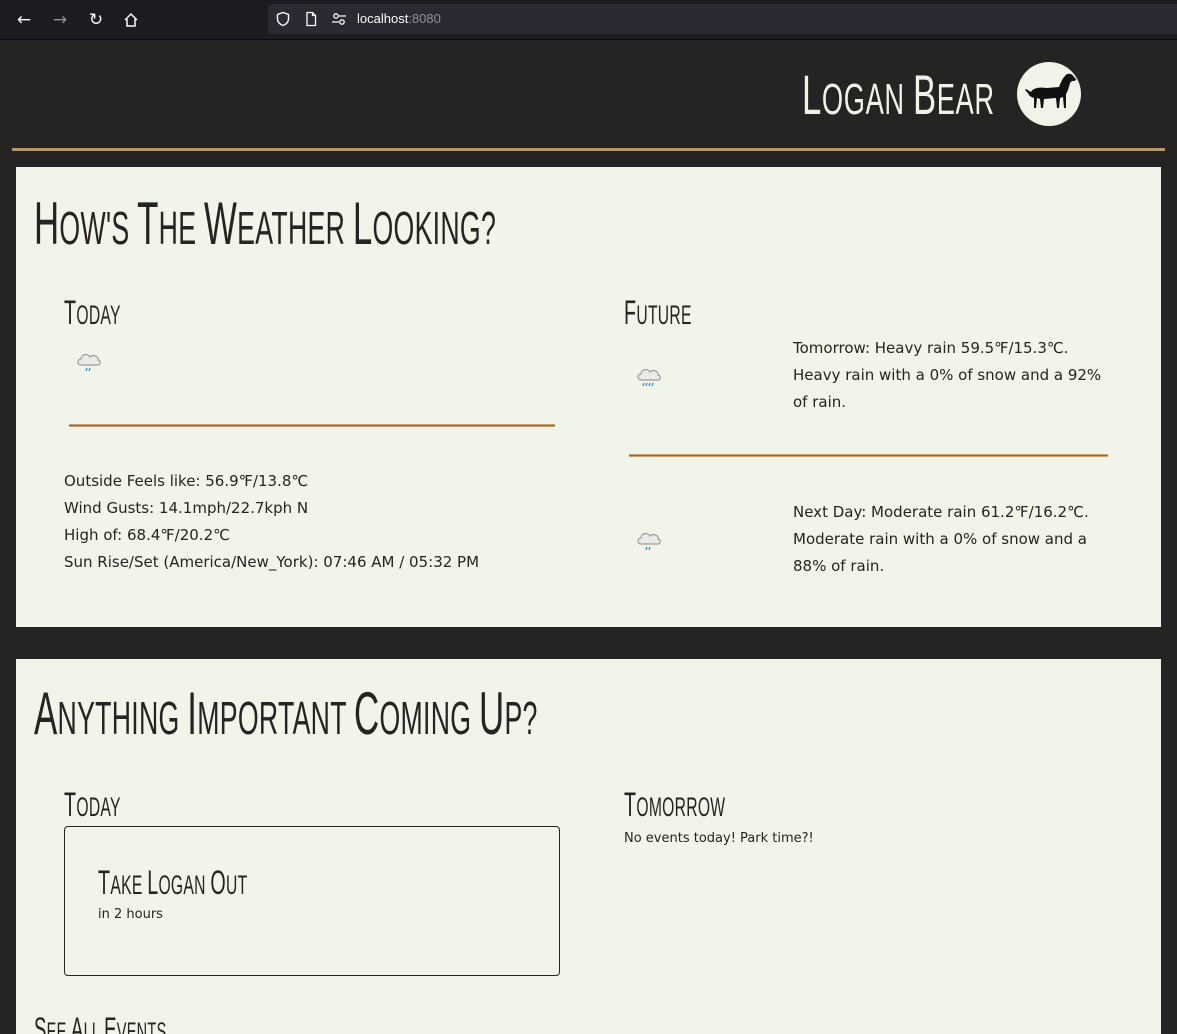  What do you see at coordinates (311, 19) in the screenshot?
I see `page-icon` at bounding box center [311, 19].